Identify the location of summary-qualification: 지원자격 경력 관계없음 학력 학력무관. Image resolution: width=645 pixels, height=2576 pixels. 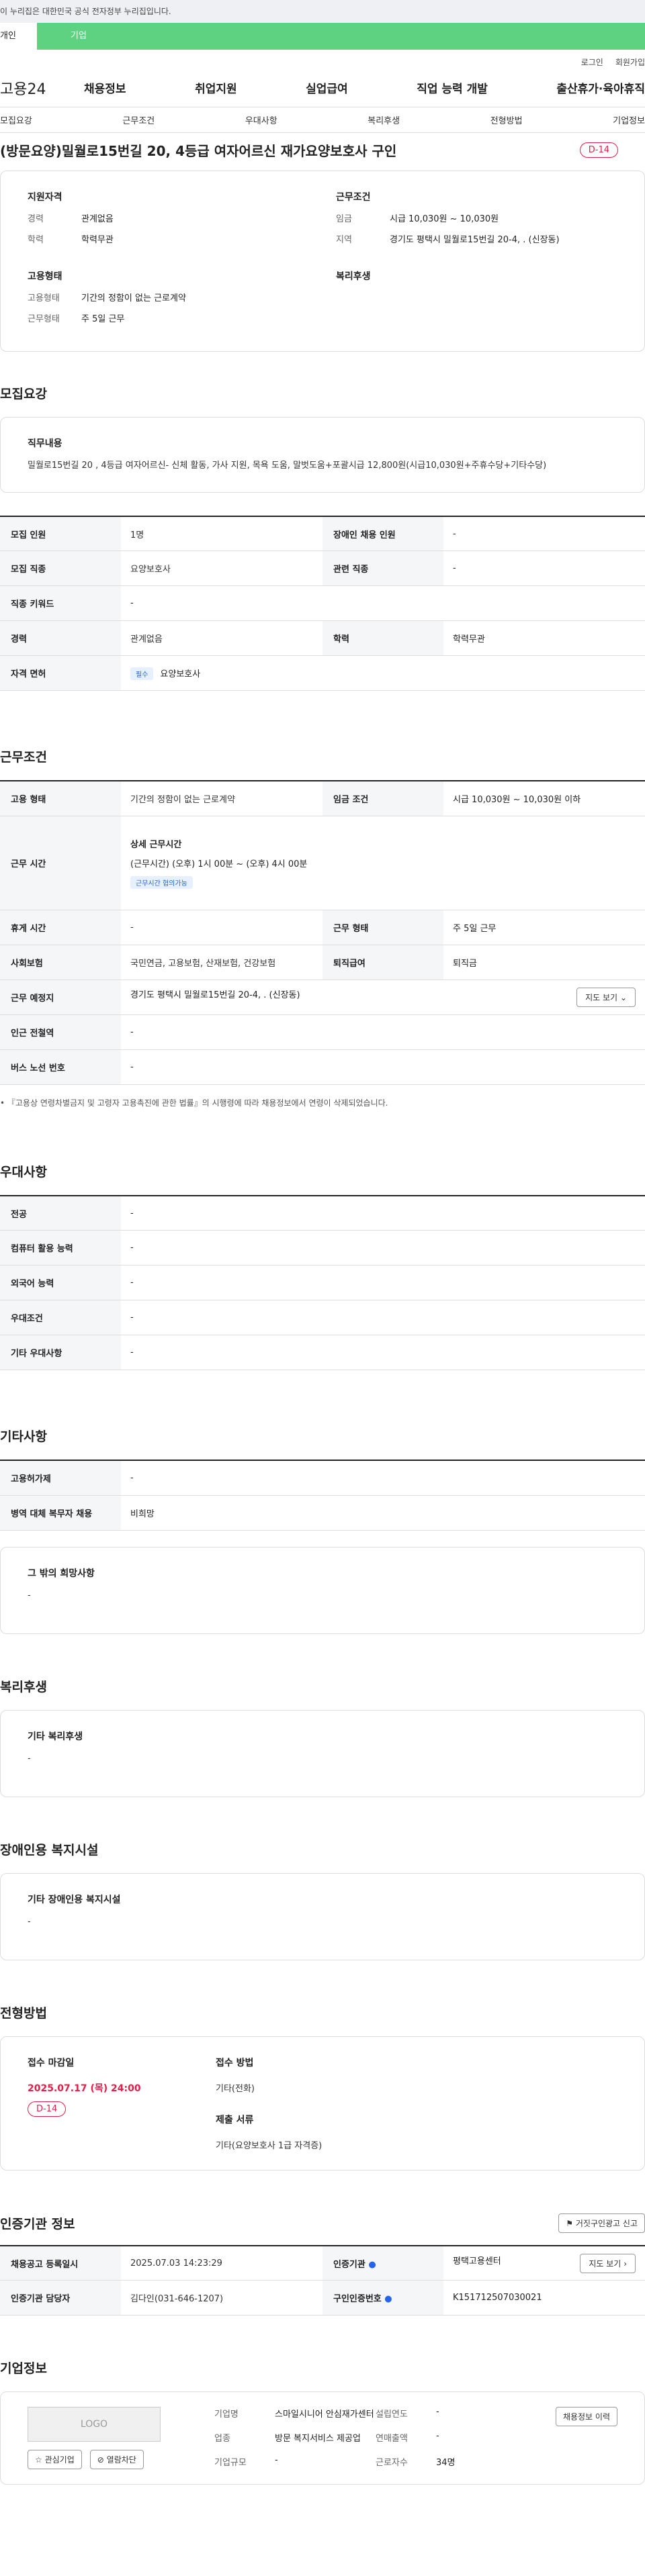
(168, 222).